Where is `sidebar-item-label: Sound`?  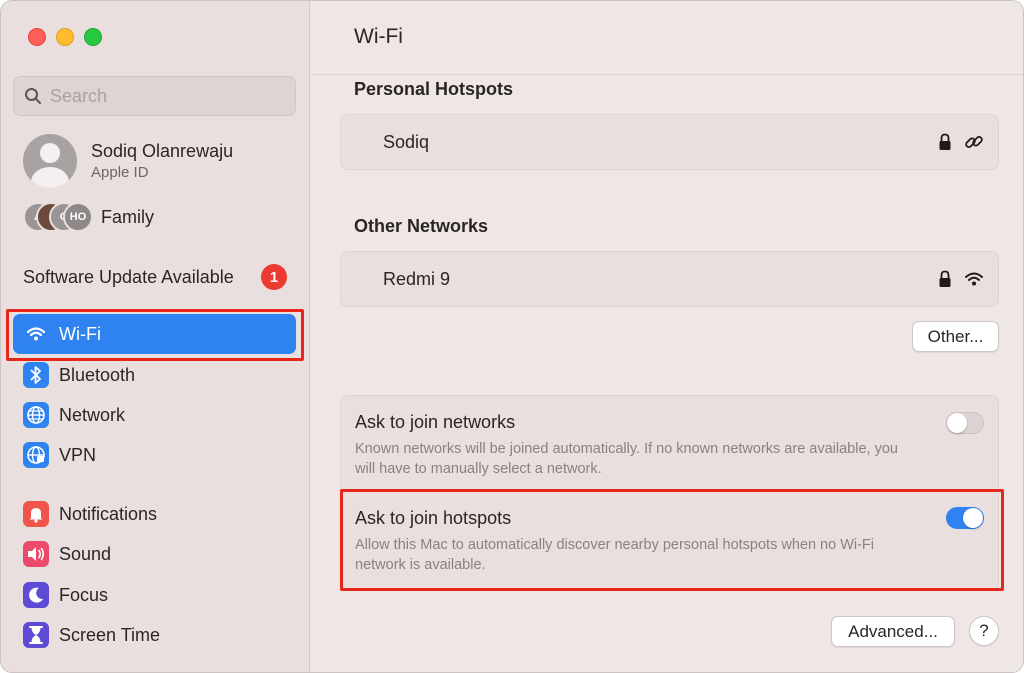
sidebar-item-label: Sound is located at coordinates (85, 553).